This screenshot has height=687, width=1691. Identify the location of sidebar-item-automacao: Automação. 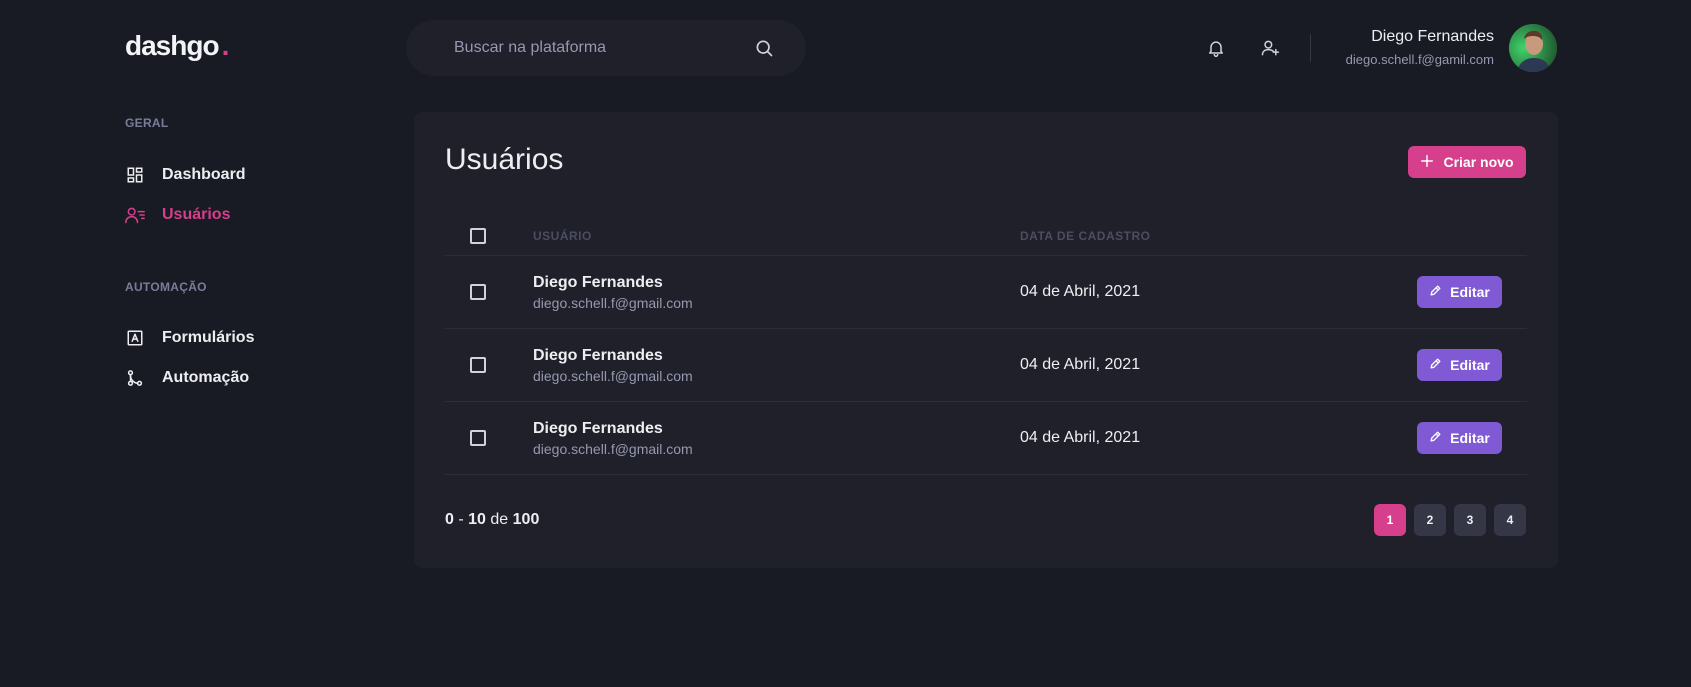
(187, 378).